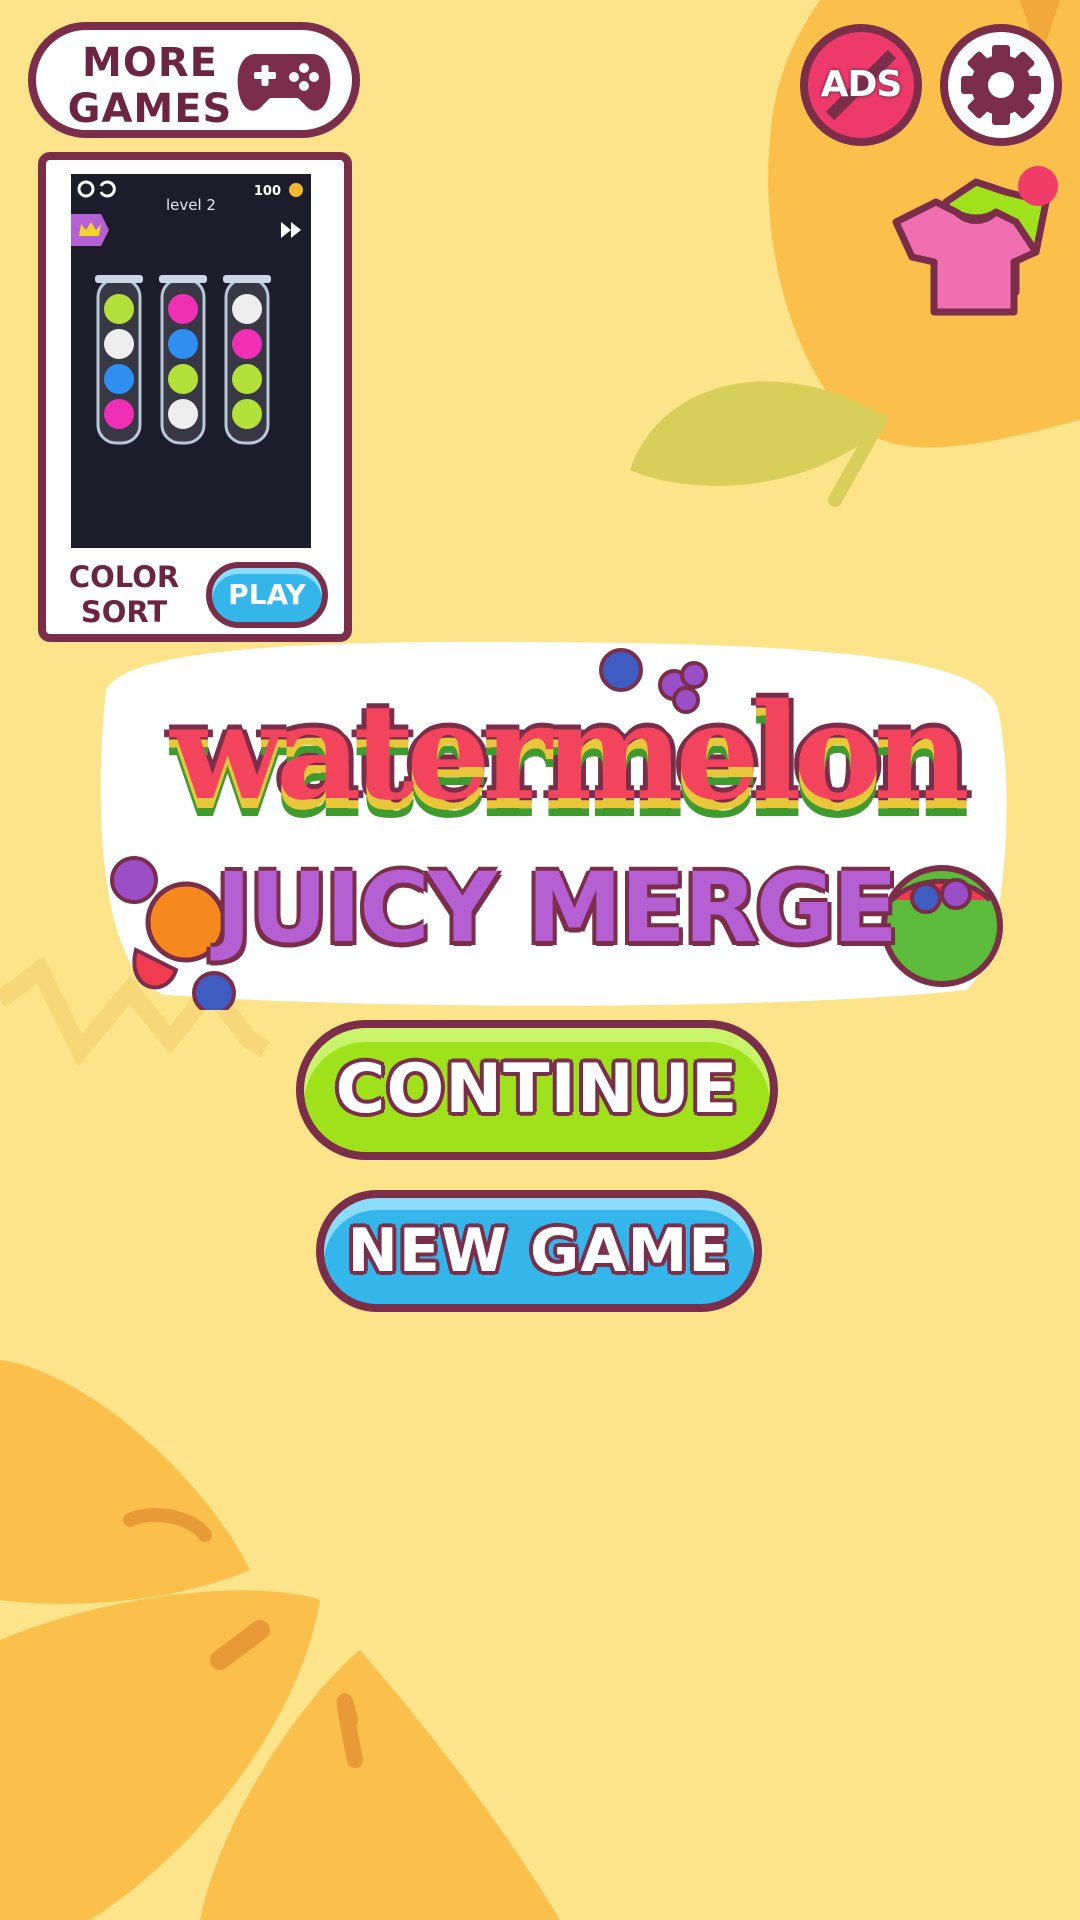 Image resolution: width=1080 pixels, height=1920 pixels. What do you see at coordinates (976, 242) in the screenshot?
I see `tshirt-icon` at bounding box center [976, 242].